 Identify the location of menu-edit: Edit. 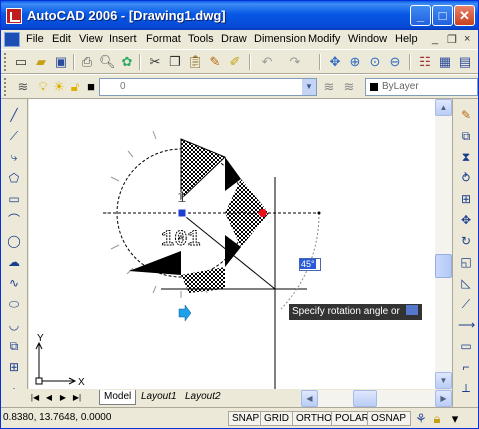
(61, 39).